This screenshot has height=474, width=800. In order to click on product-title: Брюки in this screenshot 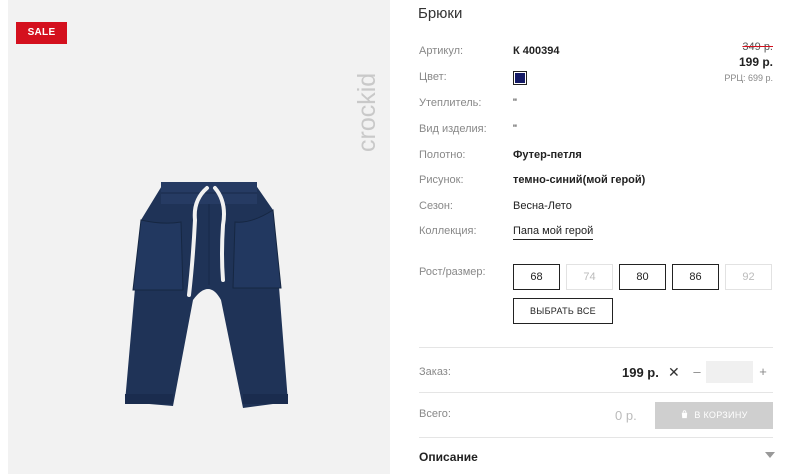, I will do `click(440, 13)`.